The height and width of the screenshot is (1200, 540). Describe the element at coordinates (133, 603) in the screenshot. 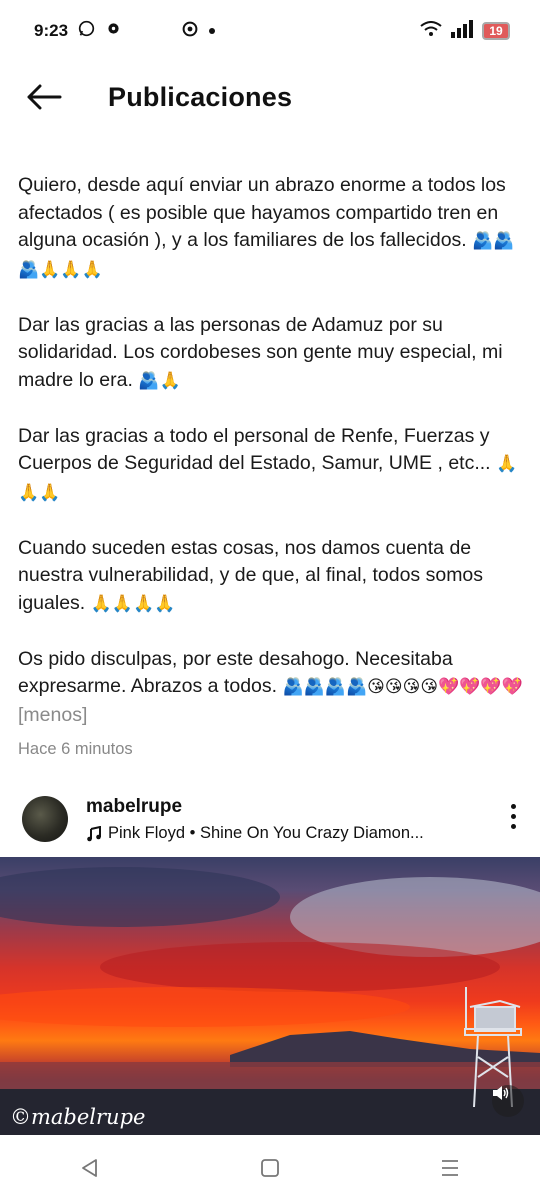

I see `emoji-group: 🙏🙏🙏🙏` at that location.